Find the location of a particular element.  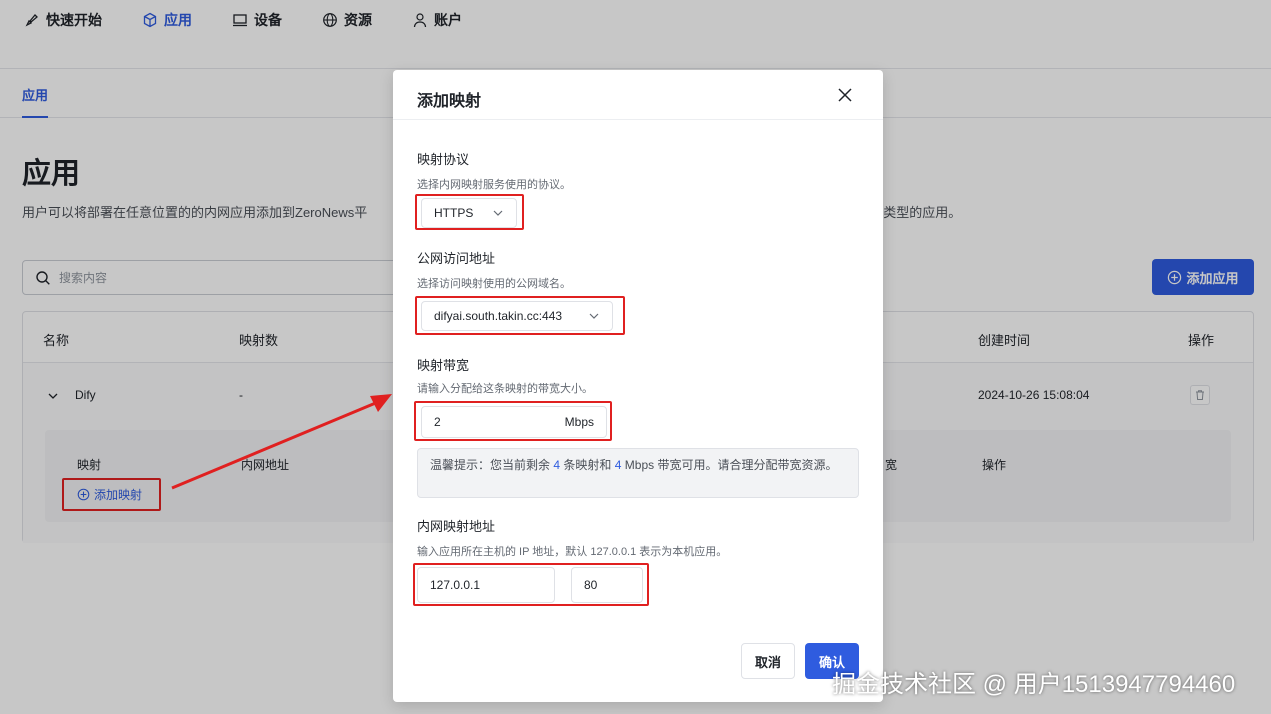

dialog-divider is located at coordinates (638, 119).